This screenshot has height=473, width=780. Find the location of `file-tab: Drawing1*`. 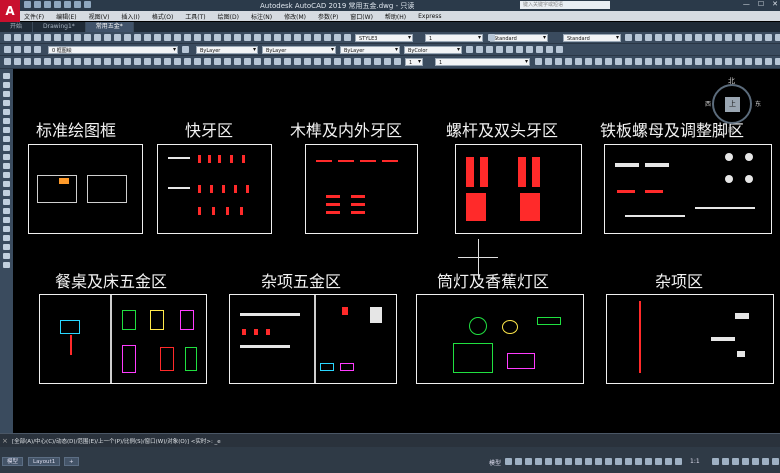

file-tab: Drawing1* is located at coordinates (59, 27).